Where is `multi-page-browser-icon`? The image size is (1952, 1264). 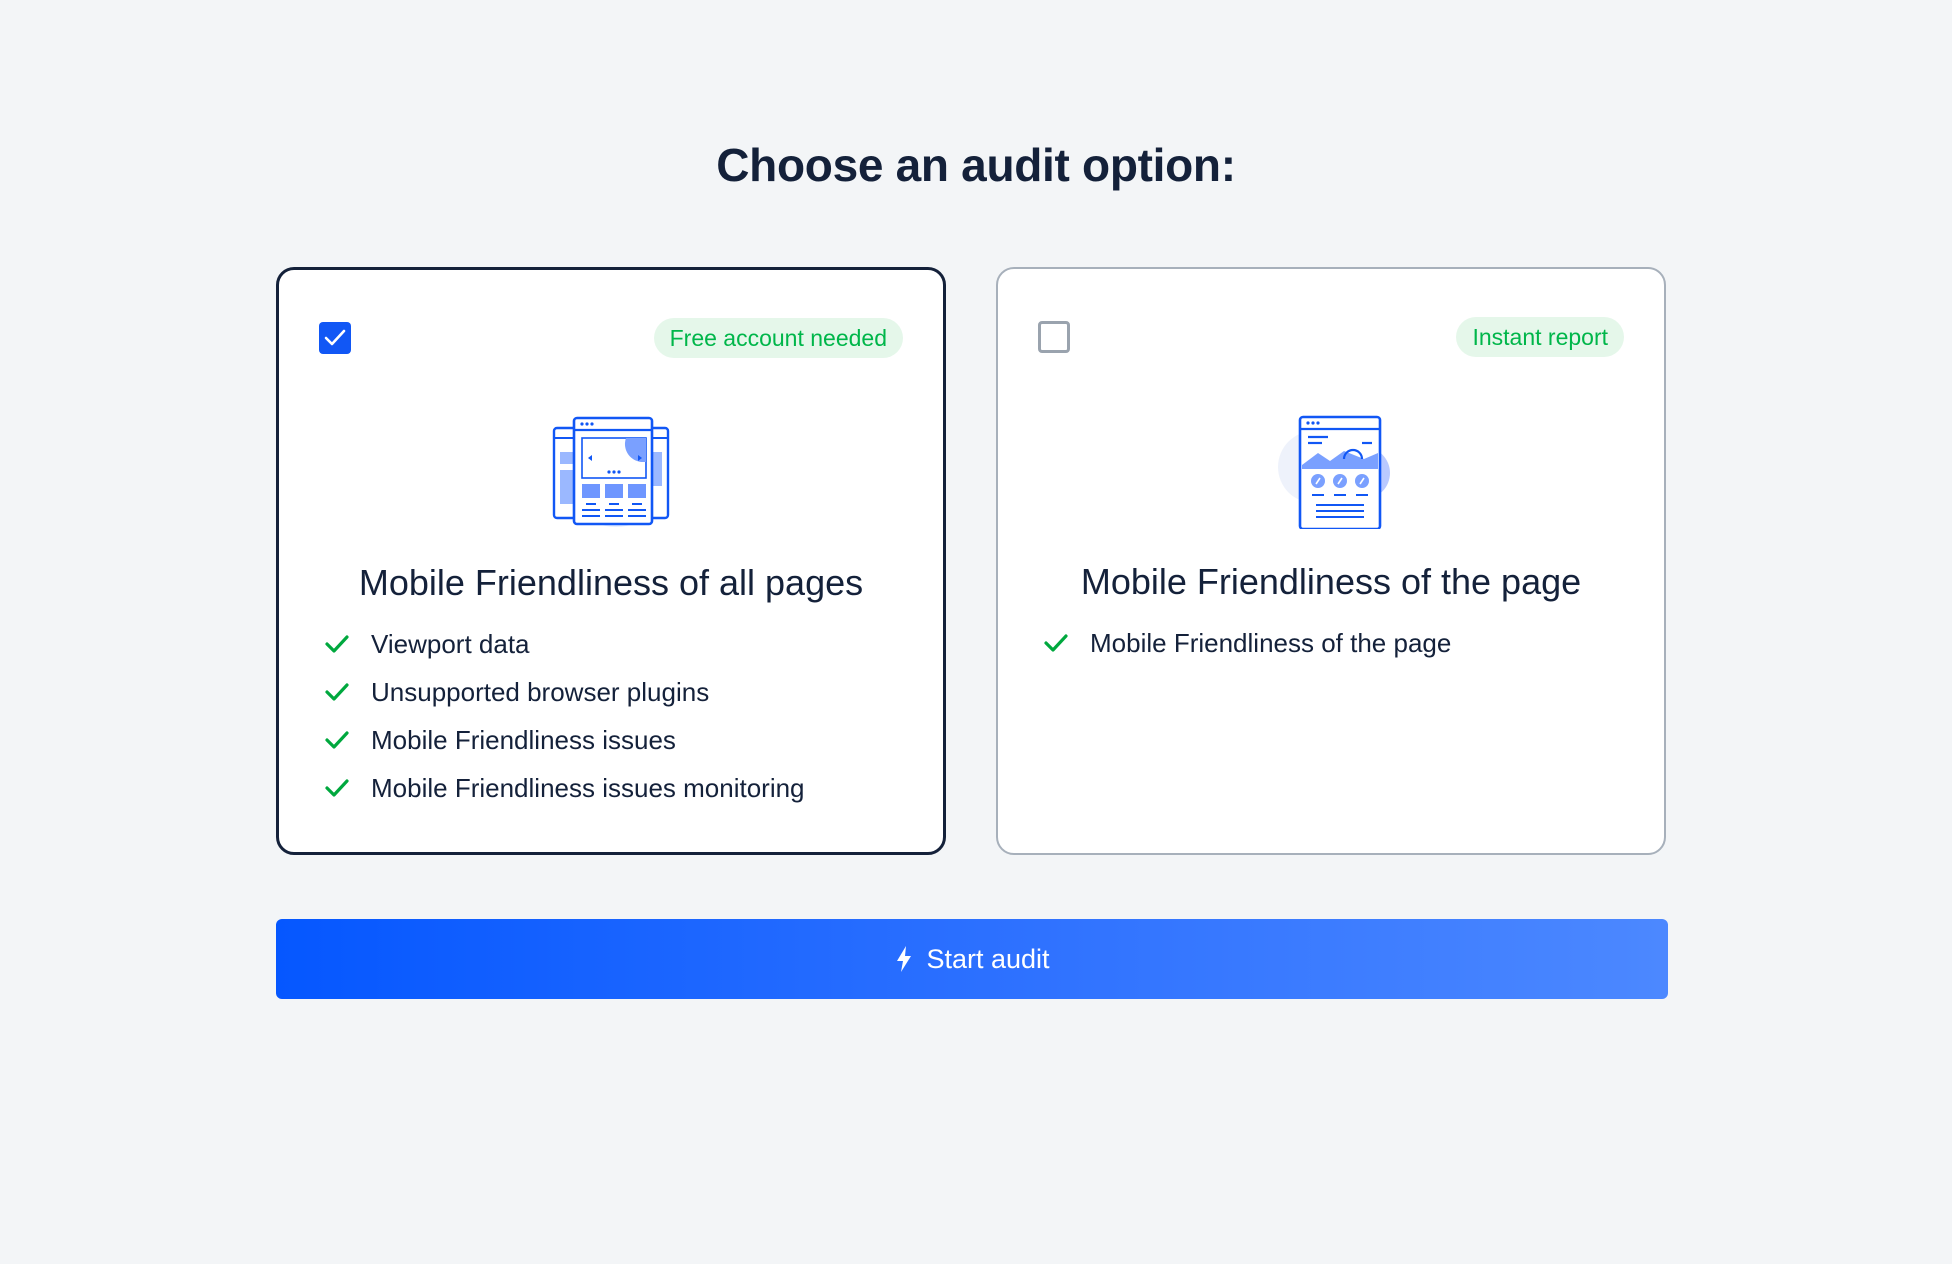
multi-page-browser-icon is located at coordinates (611, 467).